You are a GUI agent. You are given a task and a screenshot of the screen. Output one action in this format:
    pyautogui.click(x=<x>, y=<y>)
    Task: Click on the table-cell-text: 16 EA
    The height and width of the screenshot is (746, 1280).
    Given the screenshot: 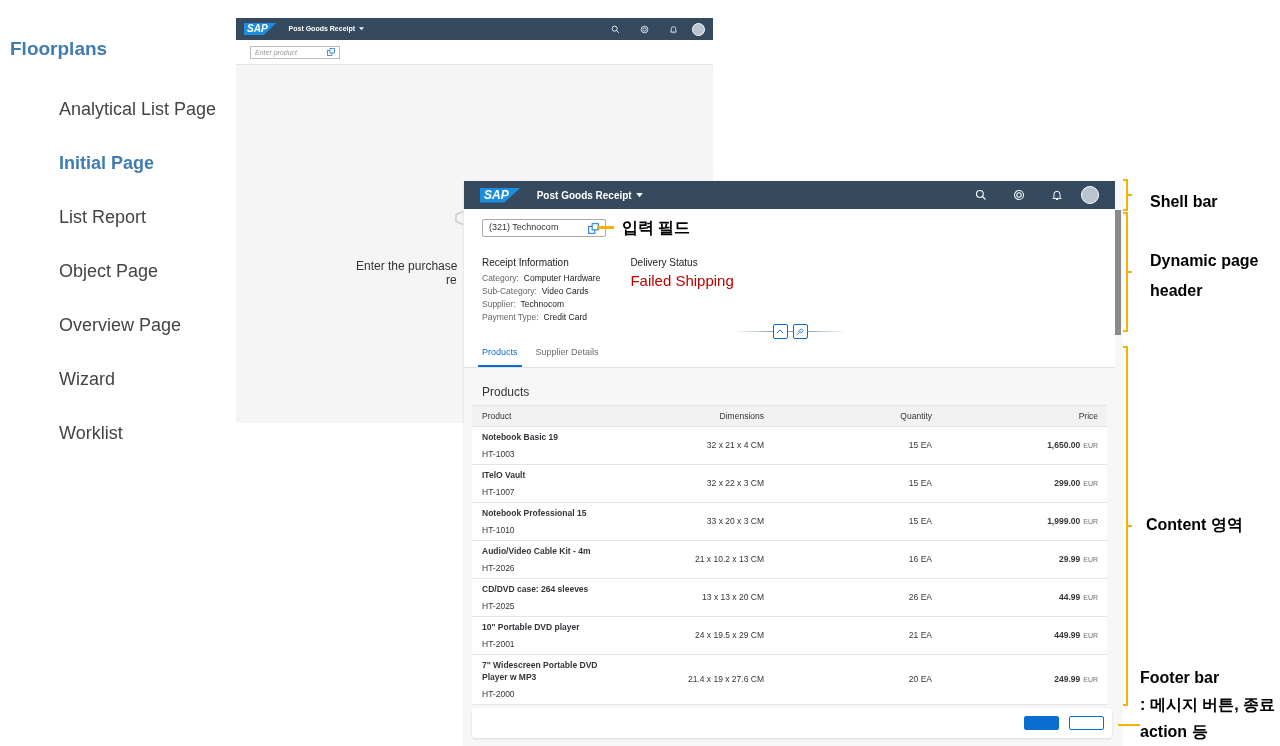 What is the action you would take?
    pyautogui.click(x=920, y=559)
    